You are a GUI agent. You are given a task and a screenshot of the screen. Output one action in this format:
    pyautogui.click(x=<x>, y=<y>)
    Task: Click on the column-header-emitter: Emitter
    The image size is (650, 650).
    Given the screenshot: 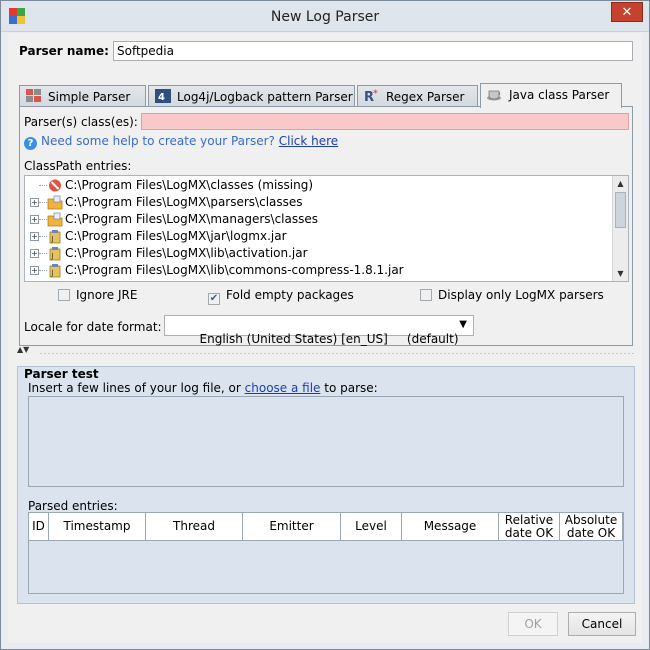 What is the action you would take?
    pyautogui.click(x=292, y=527)
    